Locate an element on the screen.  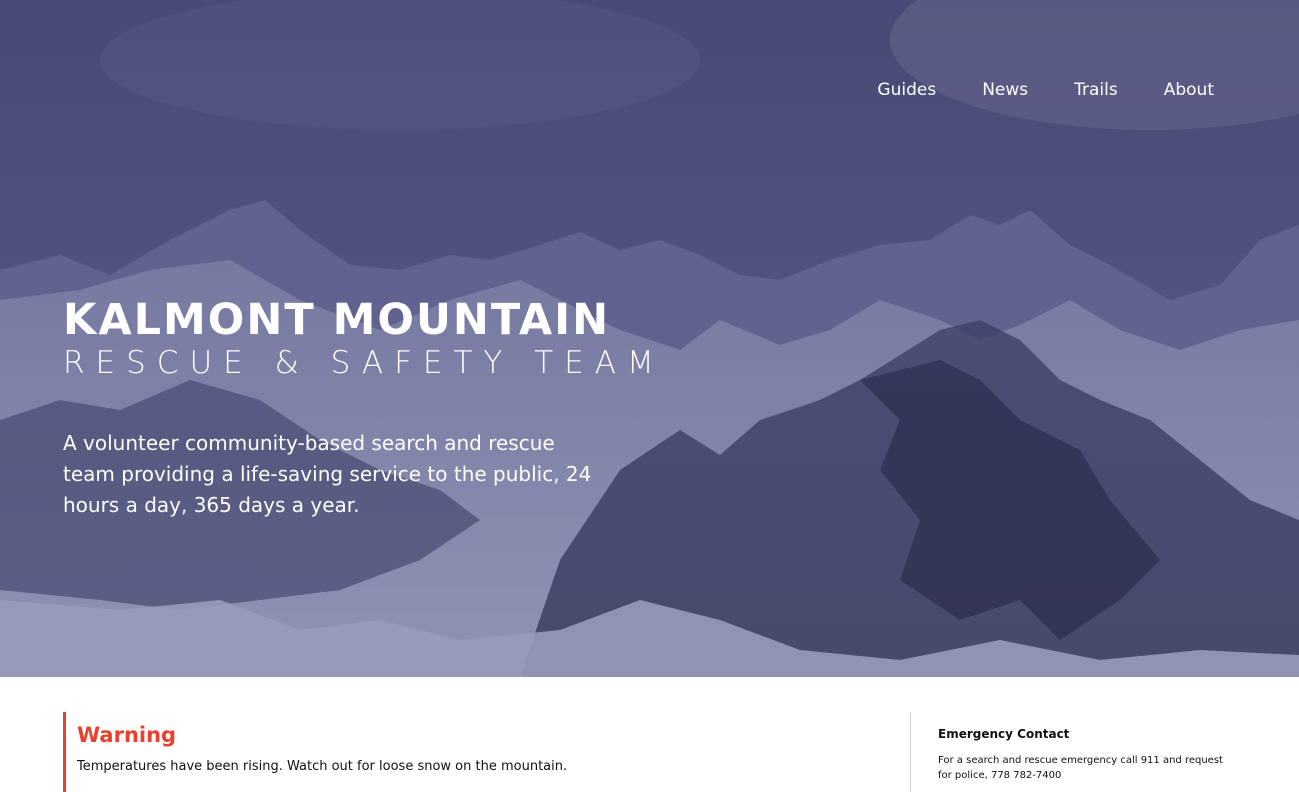
nav-item-about: About is located at coordinates (1189, 90).